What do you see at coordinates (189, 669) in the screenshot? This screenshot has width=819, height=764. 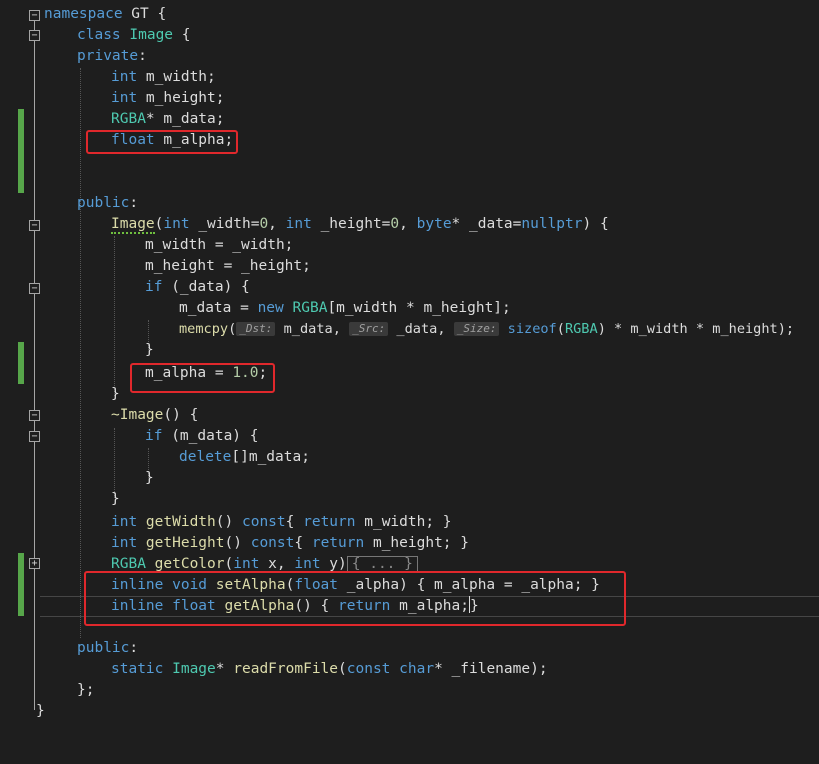 I see `type-name: Image` at bounding box center [189, 669].